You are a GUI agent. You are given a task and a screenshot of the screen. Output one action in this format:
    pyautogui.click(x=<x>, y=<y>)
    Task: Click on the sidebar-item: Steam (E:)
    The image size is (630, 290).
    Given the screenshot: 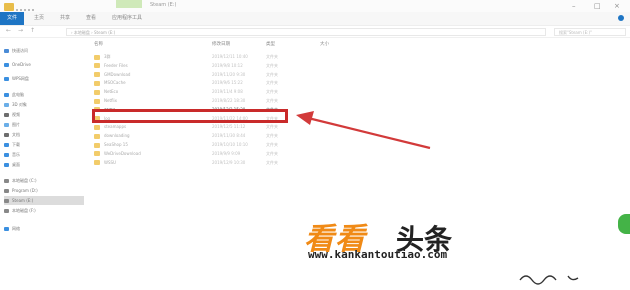 What is the action you would take?
    pyautogui.click(x=44, y=200)
    